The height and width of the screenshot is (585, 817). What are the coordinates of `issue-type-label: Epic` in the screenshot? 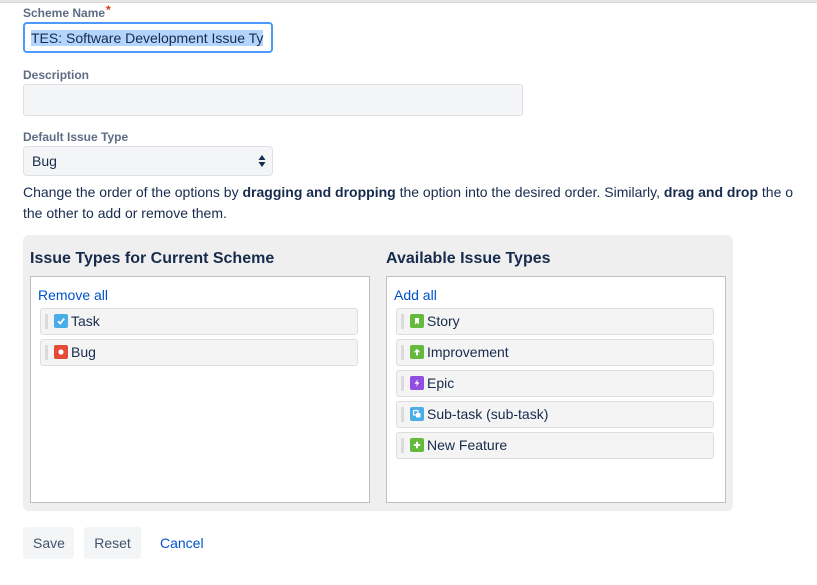 It's located at (441, 383).